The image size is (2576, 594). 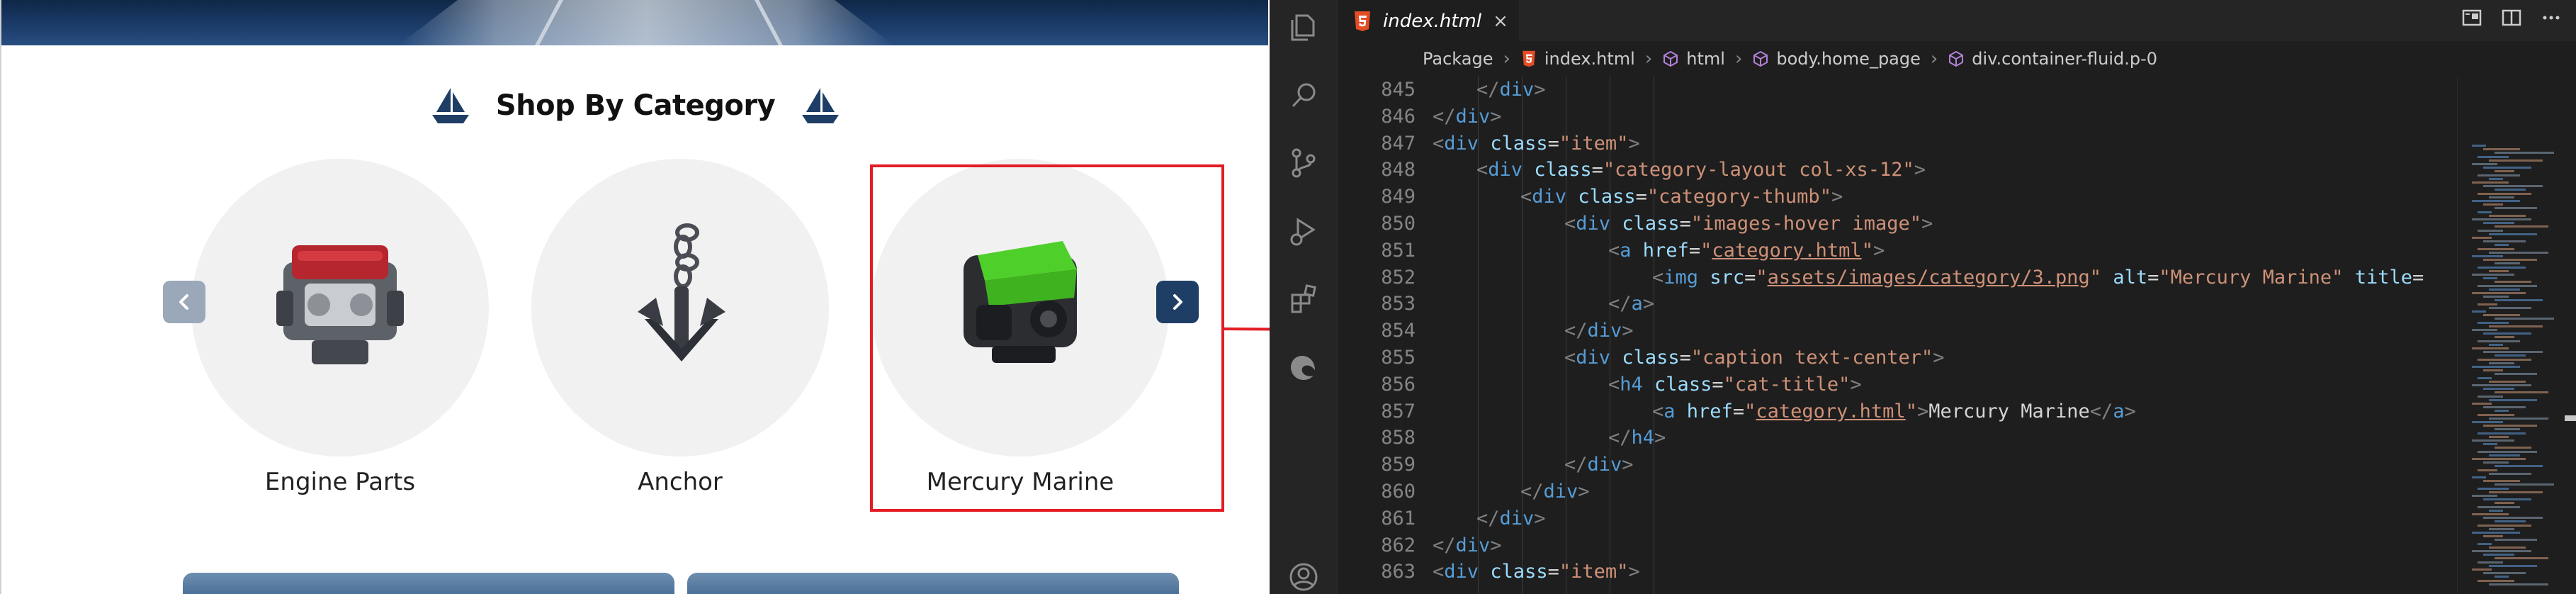 I want to click on split-editor-icon, so click(x=2511, y=17).